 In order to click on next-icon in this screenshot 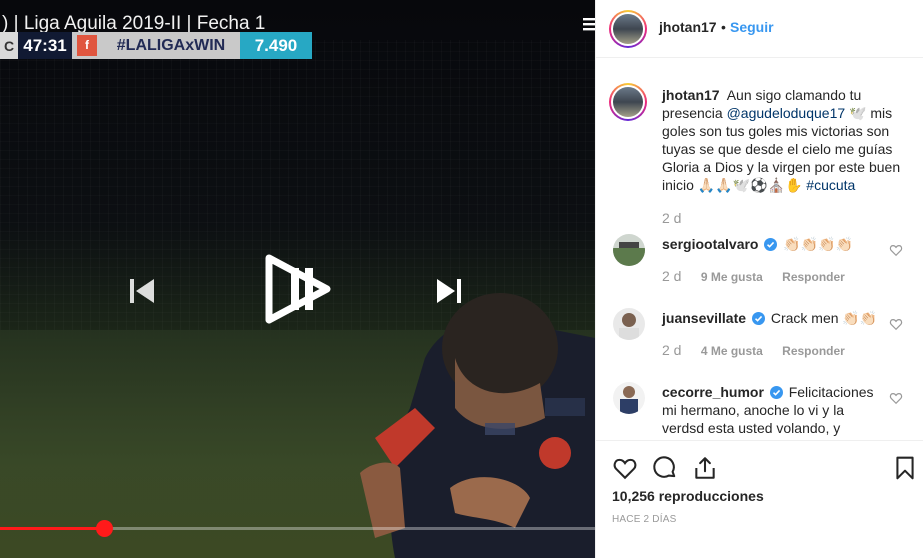, I will do `click(449, 291)`.